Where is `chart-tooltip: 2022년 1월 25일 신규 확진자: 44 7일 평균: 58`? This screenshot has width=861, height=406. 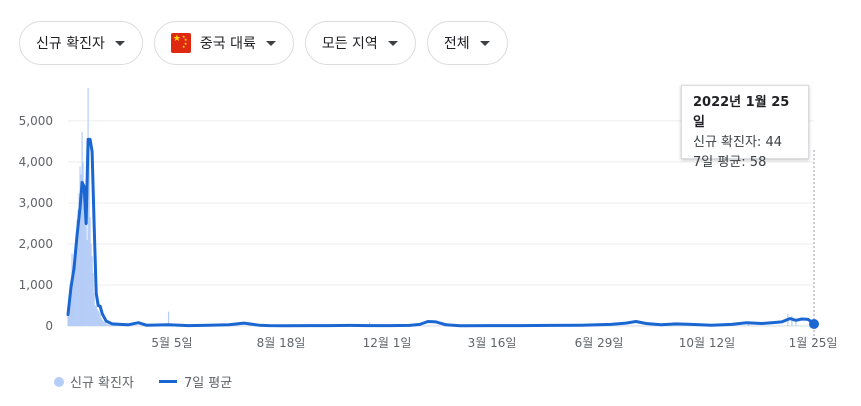
chart-tooltip: 2022년 1월 25일 신규 확진자: 44 7일 평균: 58 is located at coordinates (745, 127).